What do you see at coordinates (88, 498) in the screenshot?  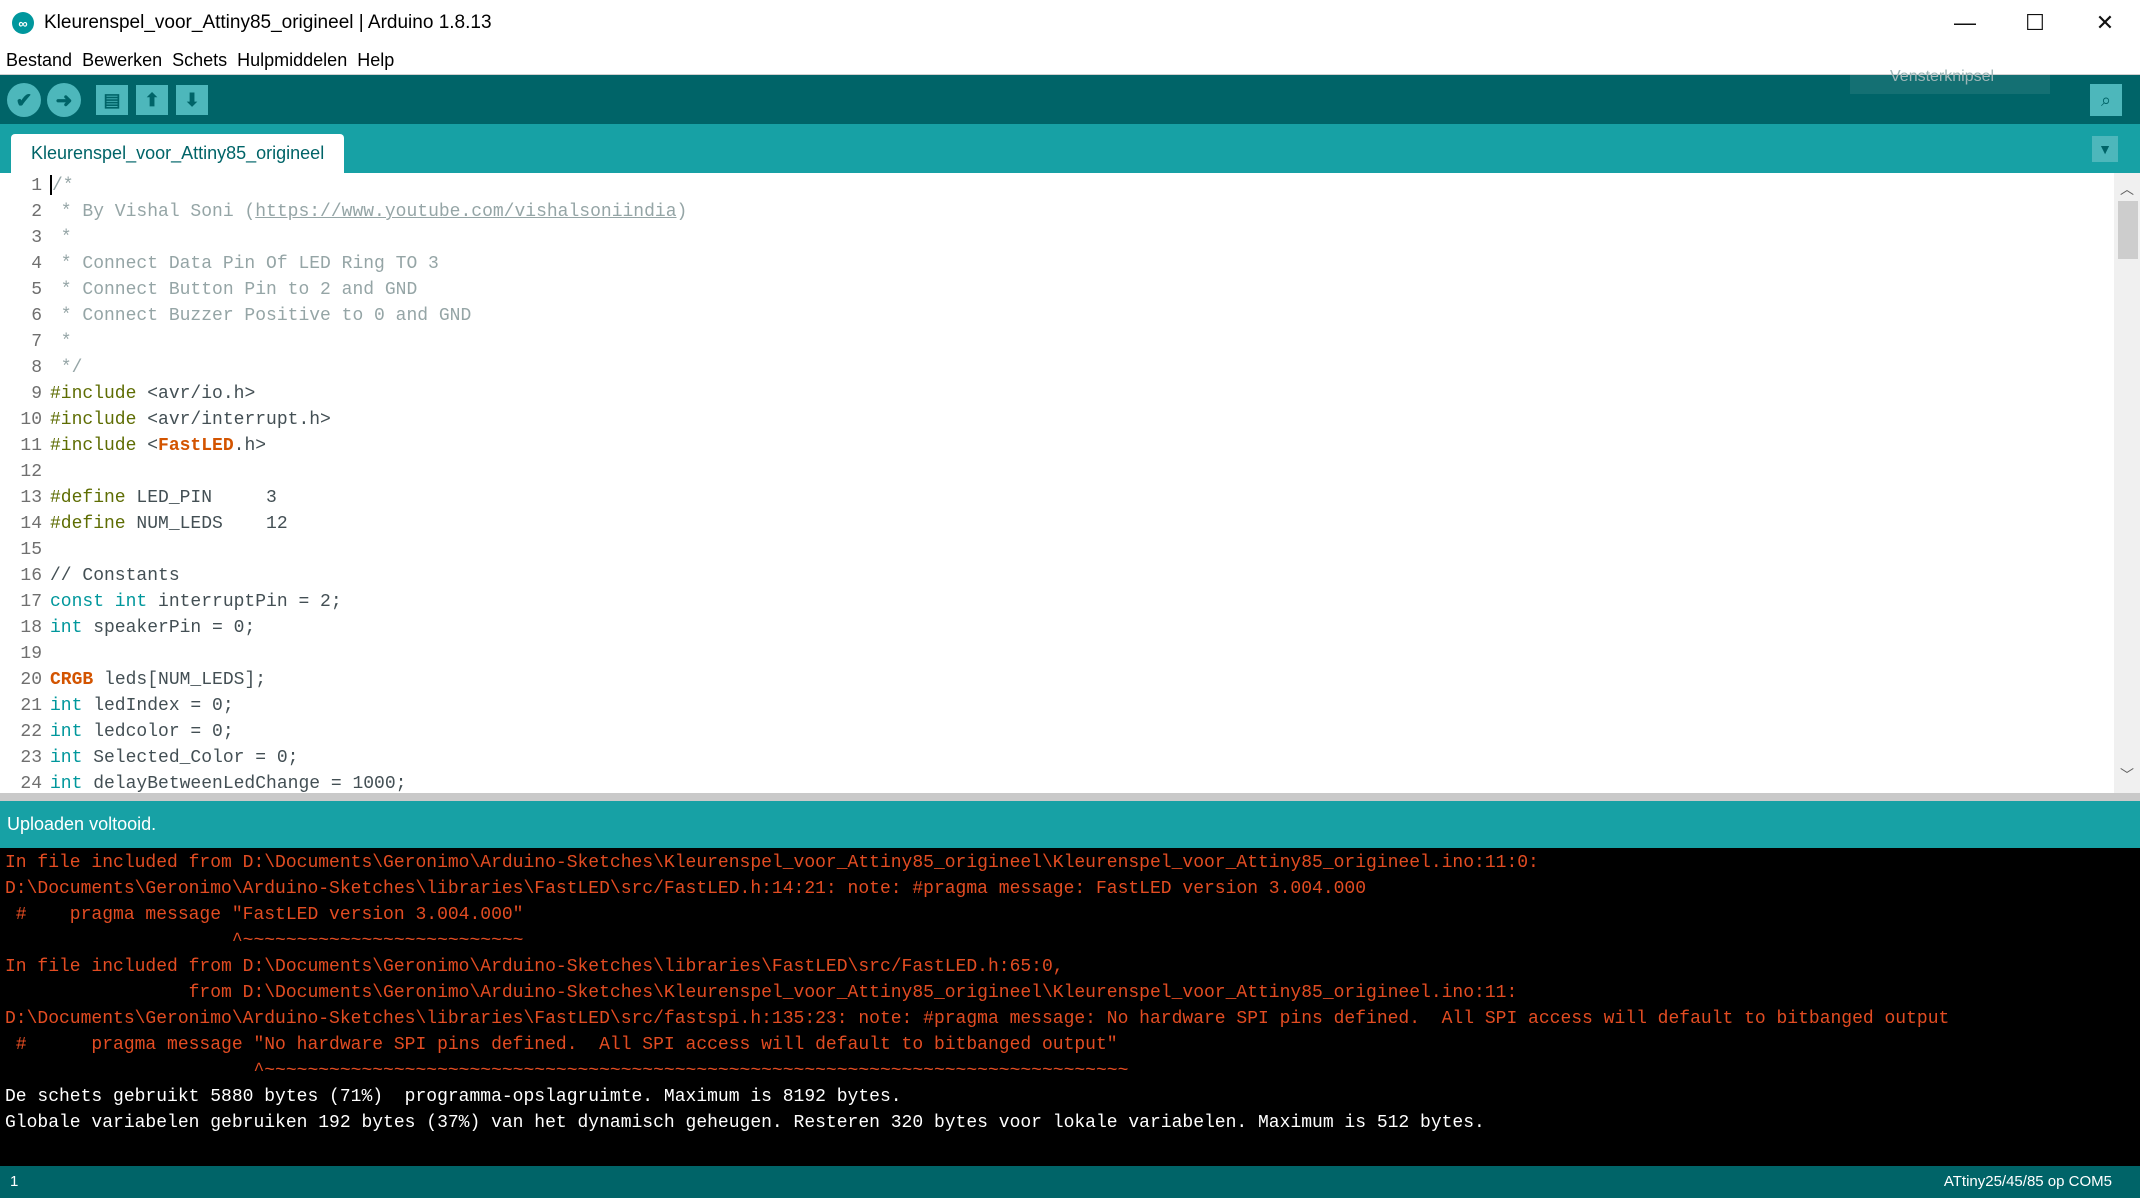 I see `preprocessor-directive: #define` at bounding box center [88, 498].